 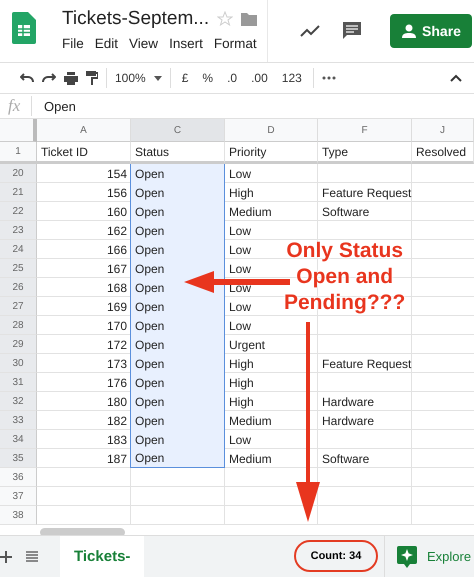 I want to click on sheet-list-icon, so click(x=32, y=556).